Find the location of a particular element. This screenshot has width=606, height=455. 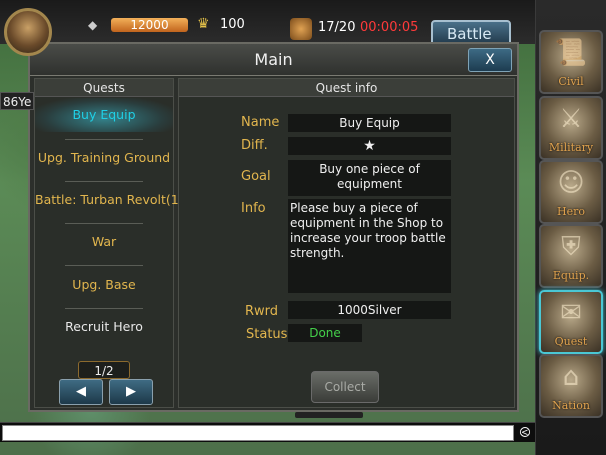

collect-button: Collect is located at coordinates (345, 387).